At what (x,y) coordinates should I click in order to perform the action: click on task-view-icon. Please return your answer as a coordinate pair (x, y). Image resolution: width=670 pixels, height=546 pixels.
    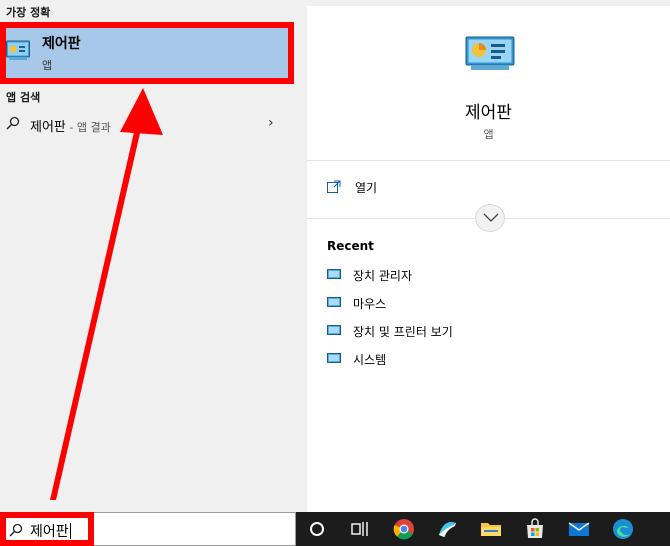
    Looking at the image, I should click on (360, 529).